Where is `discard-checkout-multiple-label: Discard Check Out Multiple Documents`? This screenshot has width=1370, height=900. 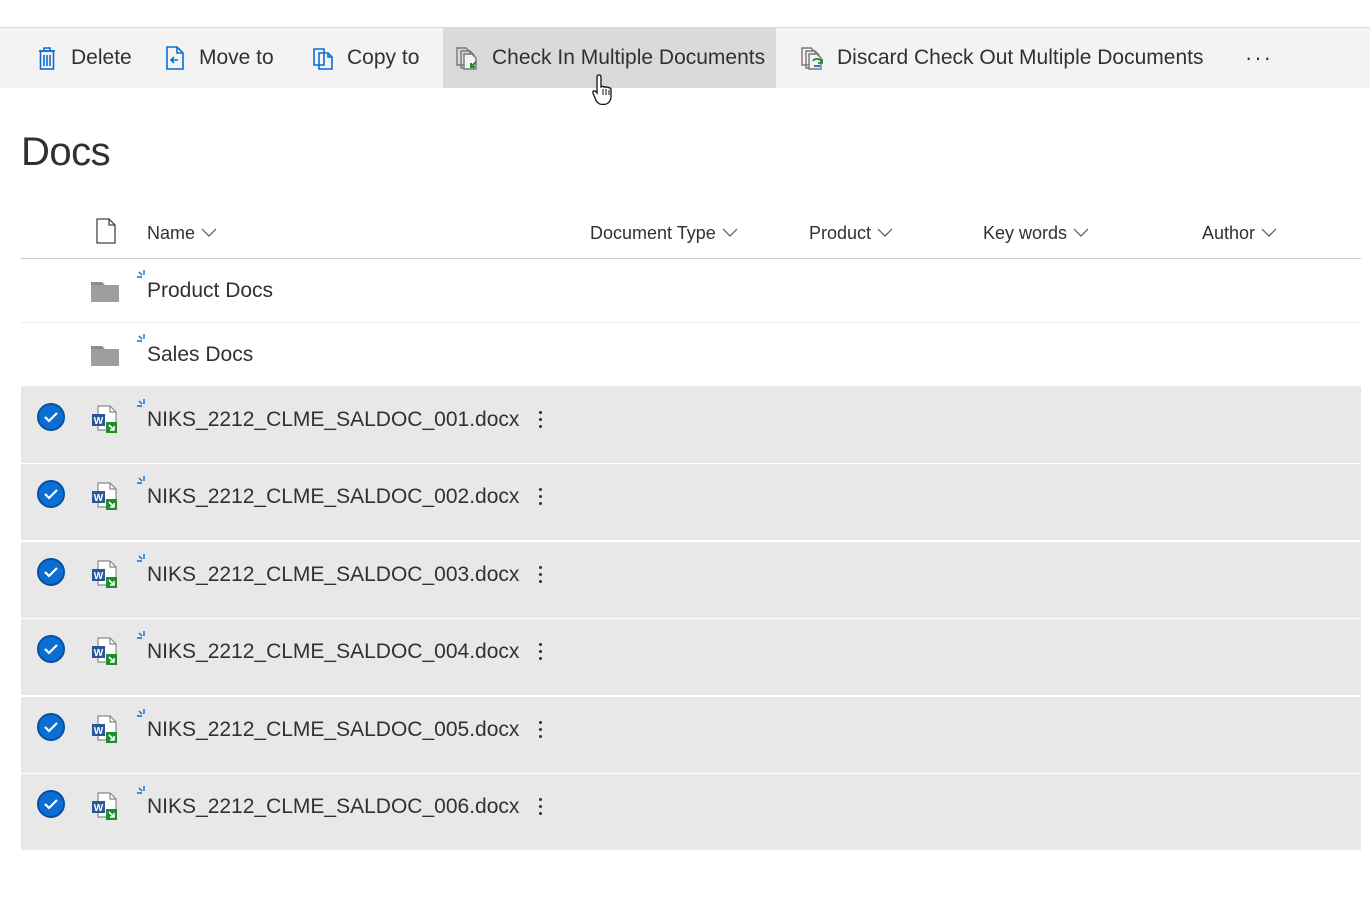
discard-checkout-multiple-label: Discard Check Out Multiple Documents is located at coordinates (1020, 57).